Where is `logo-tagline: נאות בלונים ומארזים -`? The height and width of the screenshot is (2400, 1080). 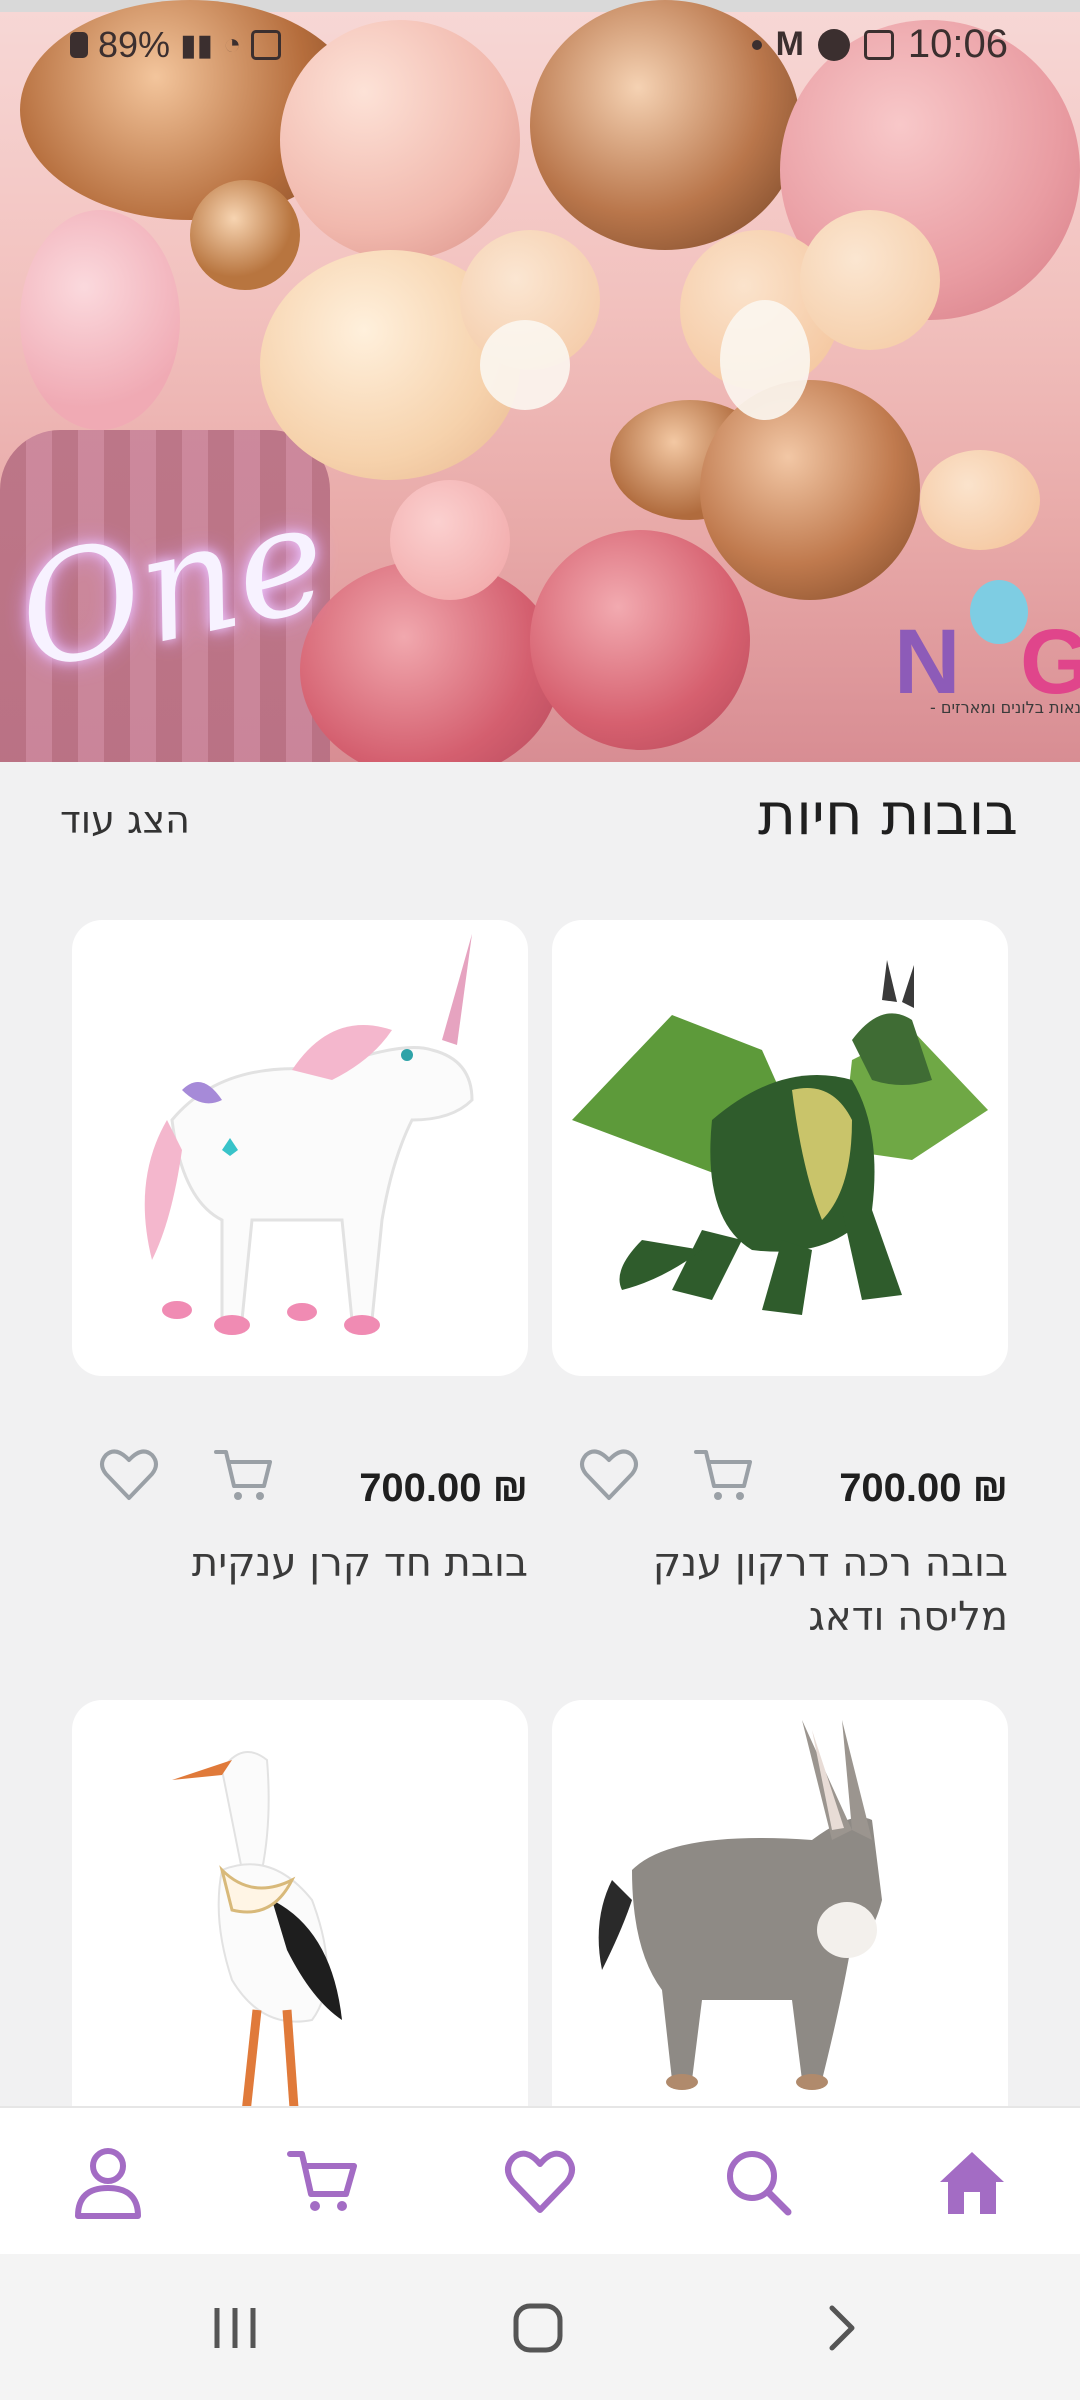
logo-tagline: נאות בלונים ומארזים - is located at coordinates (1005, 707).